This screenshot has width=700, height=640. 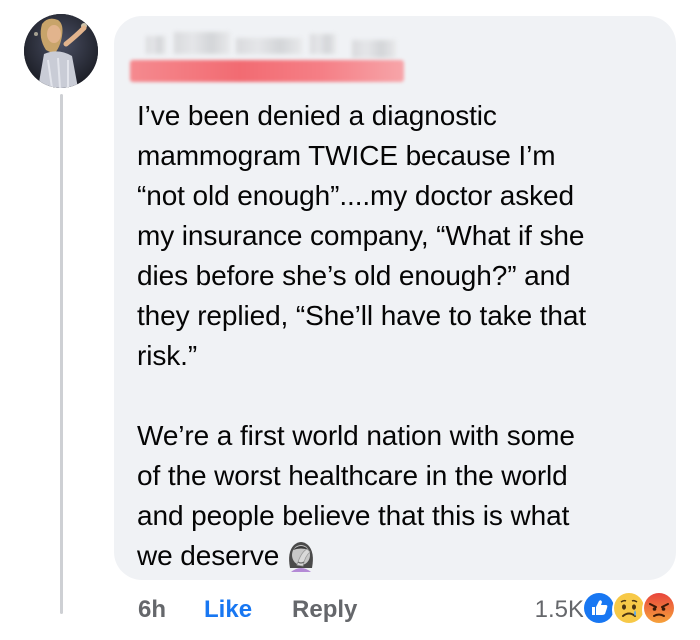 I want to click on redacted-author-name, so click(x=268, y=56).